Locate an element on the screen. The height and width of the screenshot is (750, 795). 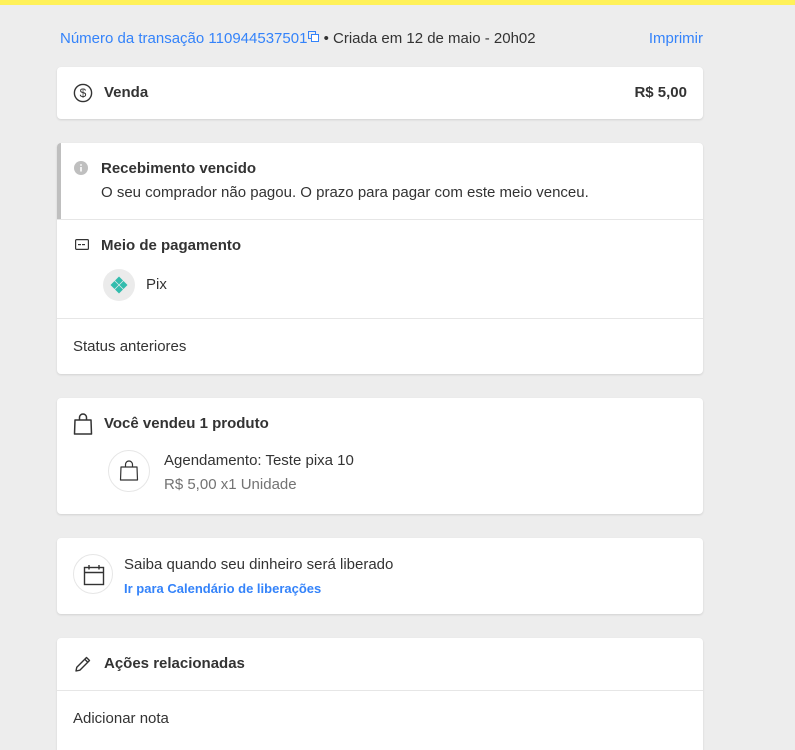
transaction-number-link: Número da transação 110944537501 is located at coordinates (190, 38).